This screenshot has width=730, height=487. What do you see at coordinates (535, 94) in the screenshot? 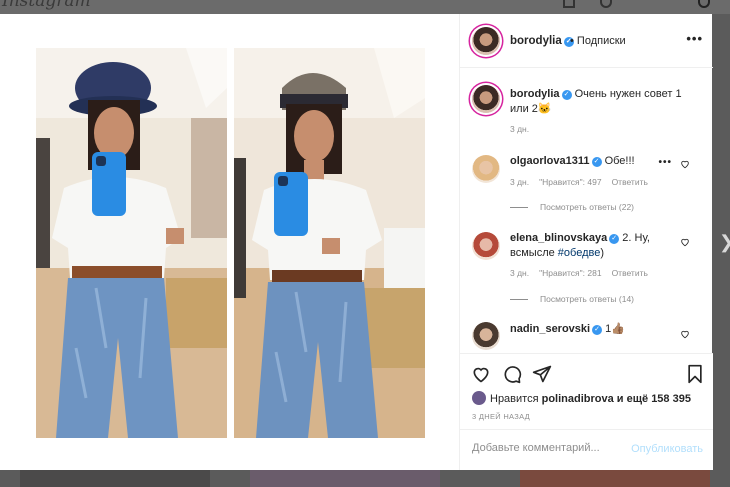
I see `caption-author-username: borodylia` at bounding box center [535, 94].